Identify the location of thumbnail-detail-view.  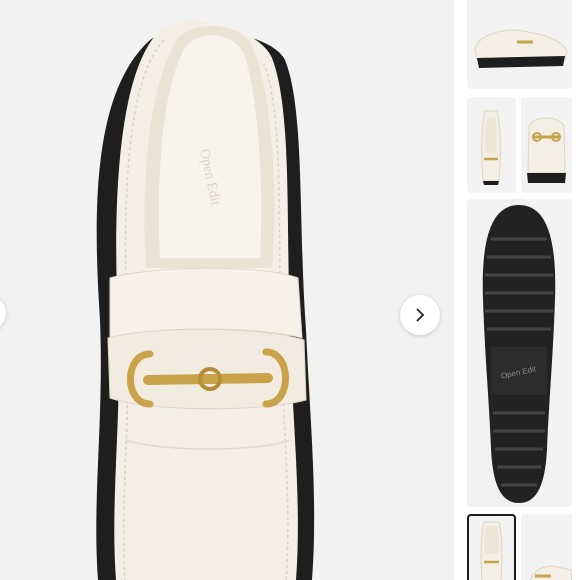
(546, 547).